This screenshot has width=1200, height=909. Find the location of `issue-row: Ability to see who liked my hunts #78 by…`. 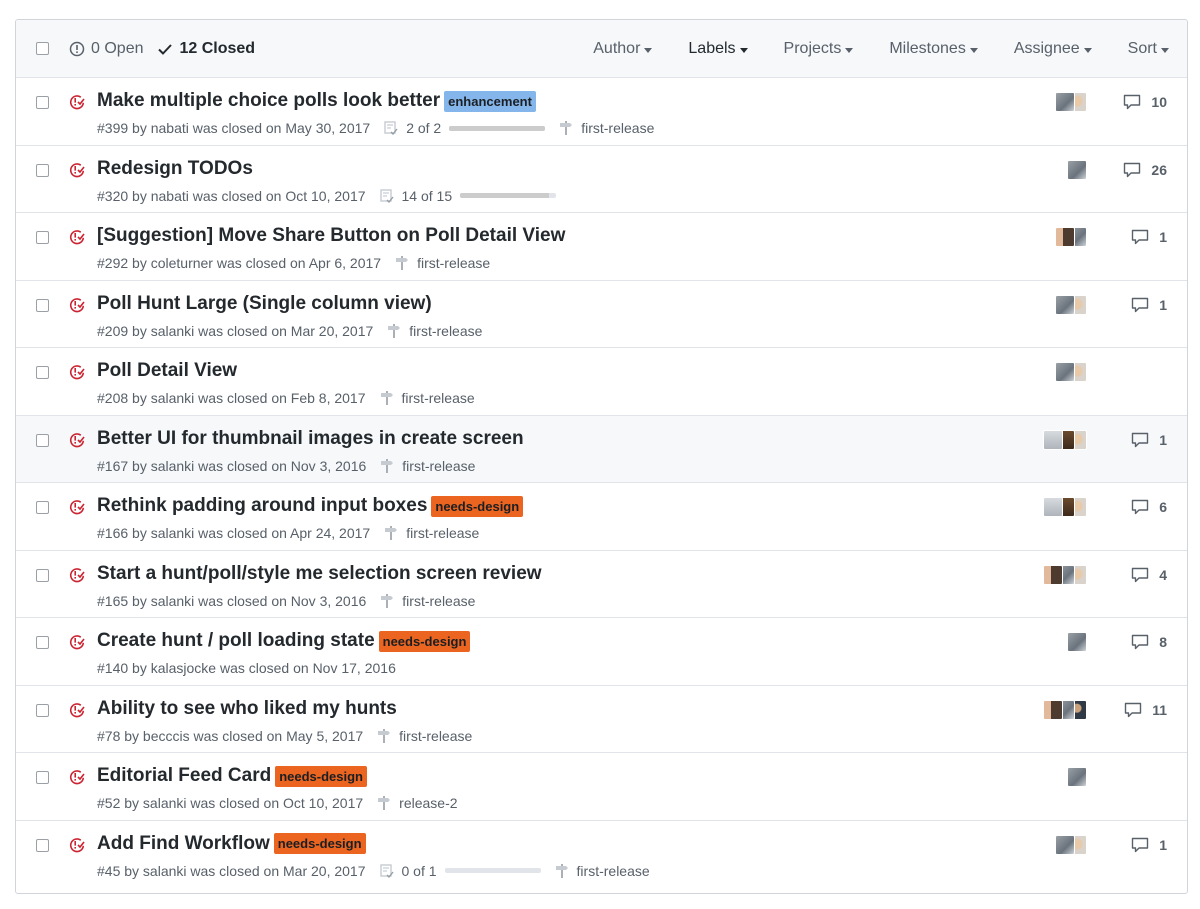

issue-row: Ability to see who liked my hunts #78 by… is located at coordinates (601, 719).